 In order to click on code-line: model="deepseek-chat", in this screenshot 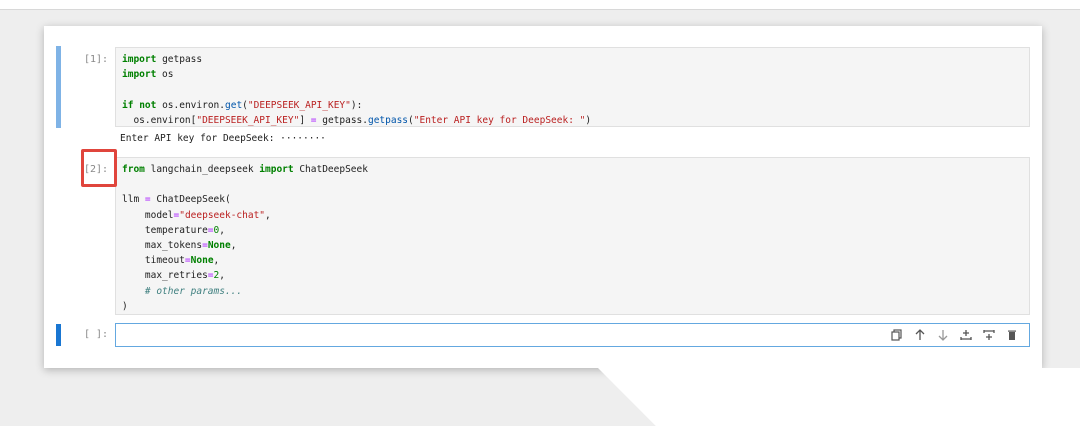, I will do `click(196, 215)`.